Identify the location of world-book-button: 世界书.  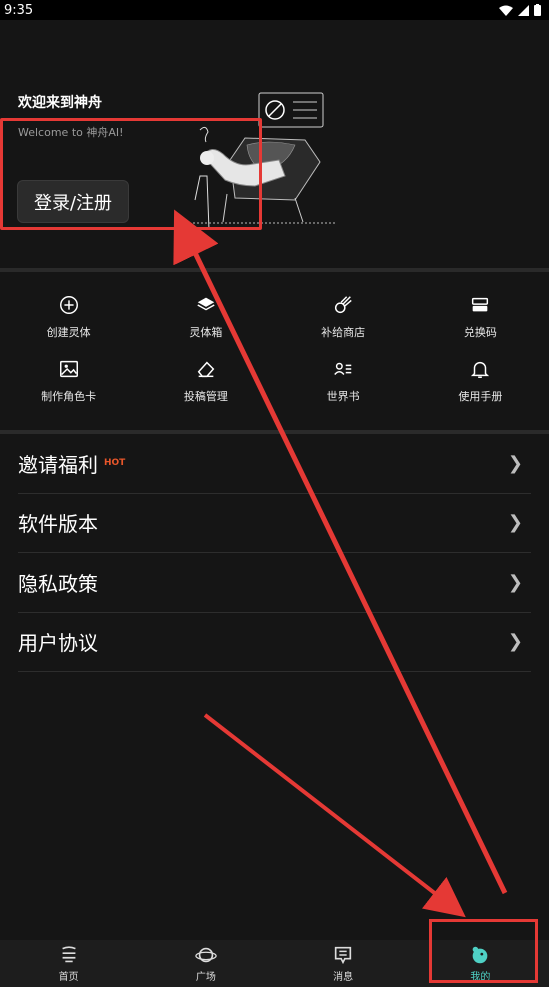
(343, 390).